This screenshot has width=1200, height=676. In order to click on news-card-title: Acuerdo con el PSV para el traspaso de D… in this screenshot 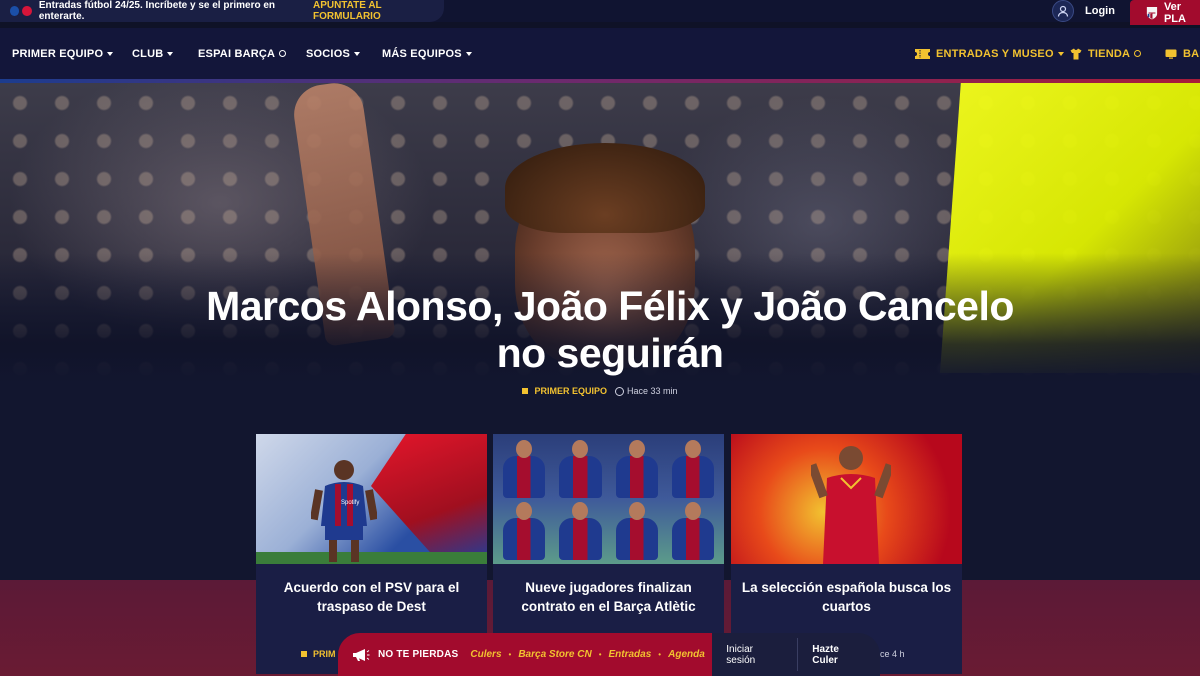, I will do `click(371, 597)`.